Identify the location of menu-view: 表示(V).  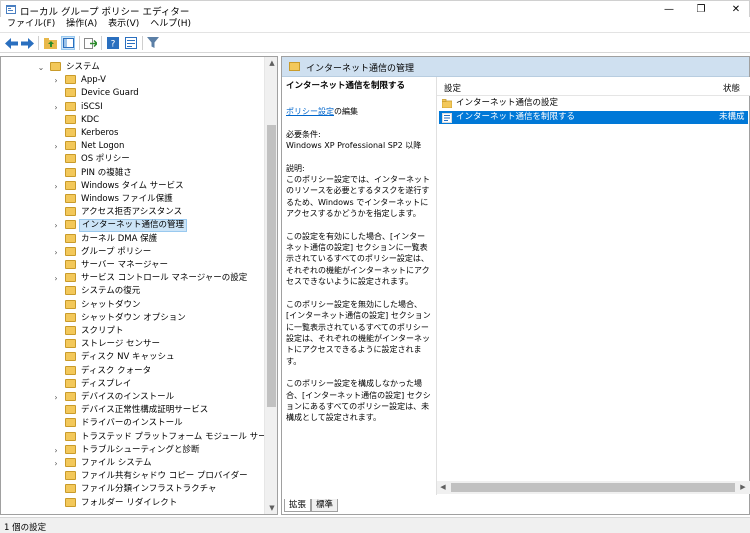
(123, 24).